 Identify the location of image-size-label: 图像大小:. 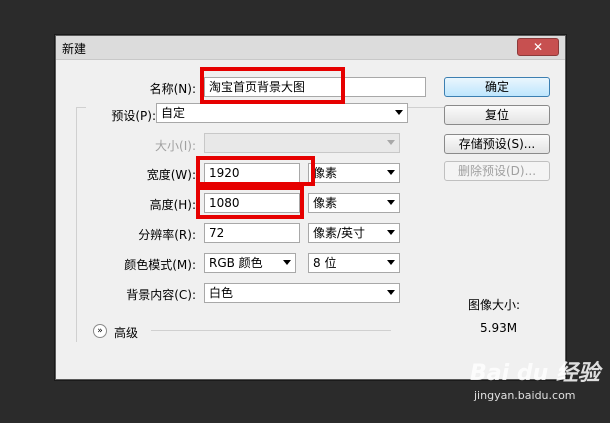
(494, 305).